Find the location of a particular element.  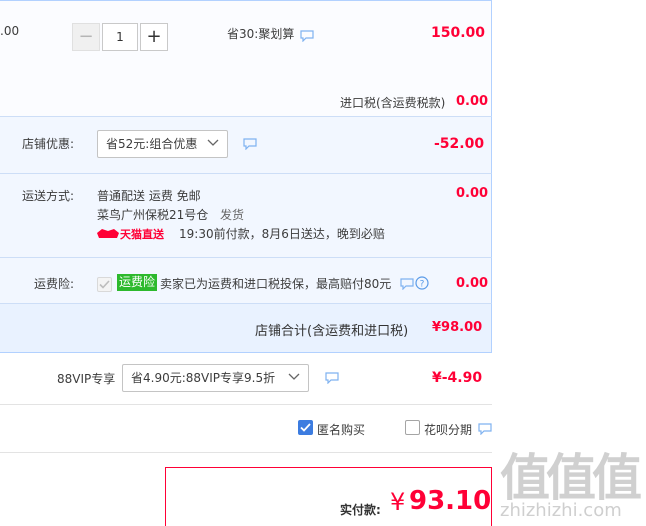

insurance-label: 运费险: is located at coordinates (54, 284).